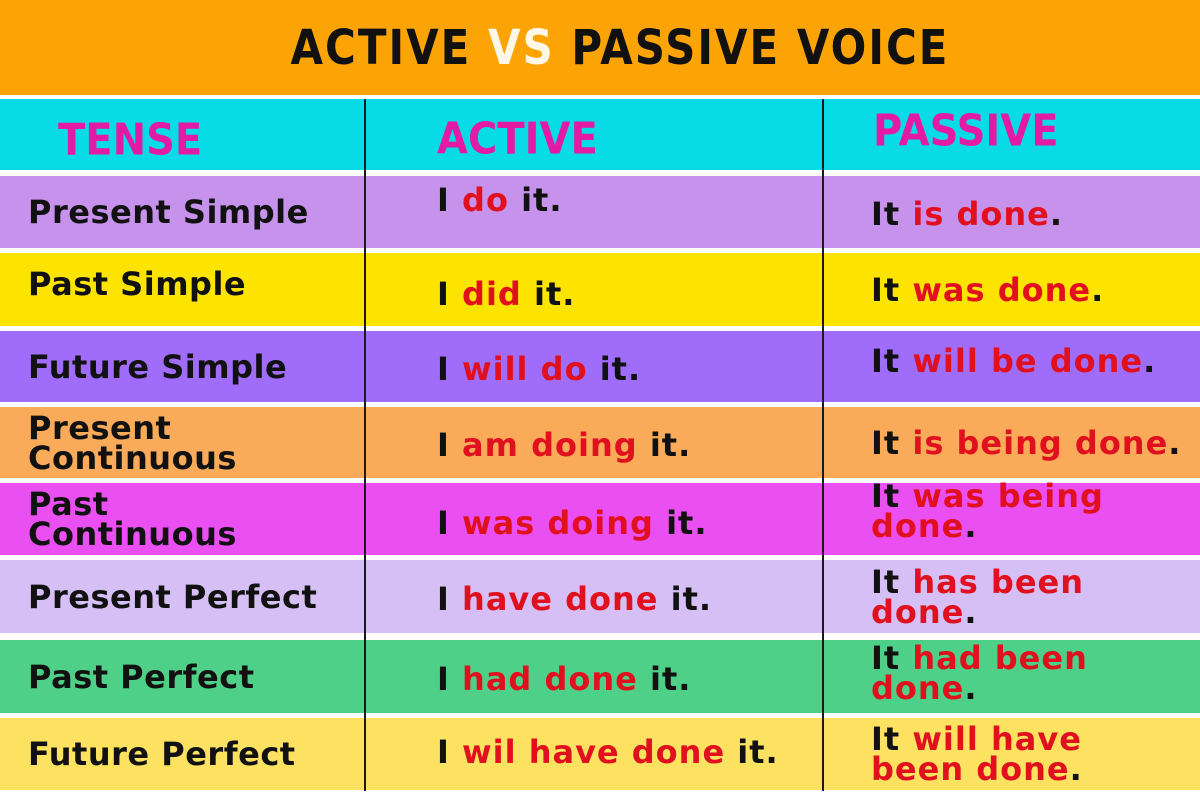 This screenshot has height=795, width=1200. I want to click on active-verb-phrase: will do, so click(525, 368).